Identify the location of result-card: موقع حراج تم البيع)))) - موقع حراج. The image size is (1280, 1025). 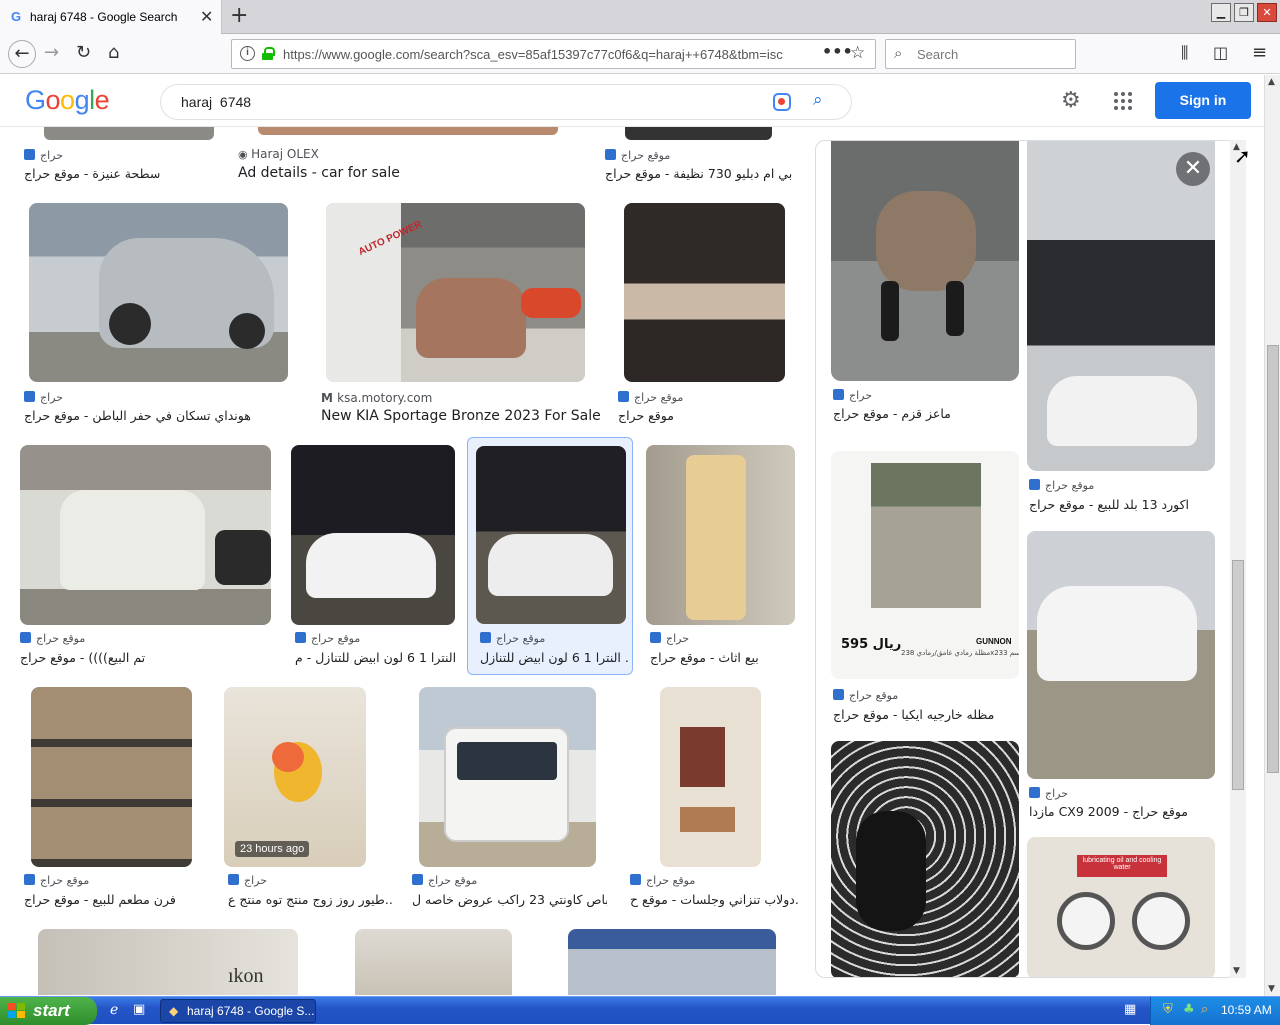
(148, 557).